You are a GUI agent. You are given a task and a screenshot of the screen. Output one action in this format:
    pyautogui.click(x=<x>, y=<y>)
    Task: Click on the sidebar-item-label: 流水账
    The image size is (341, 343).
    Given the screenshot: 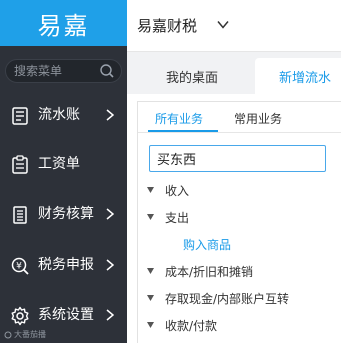 What is the action you would take?
    pyautogui.click(x=59, y=115)
    